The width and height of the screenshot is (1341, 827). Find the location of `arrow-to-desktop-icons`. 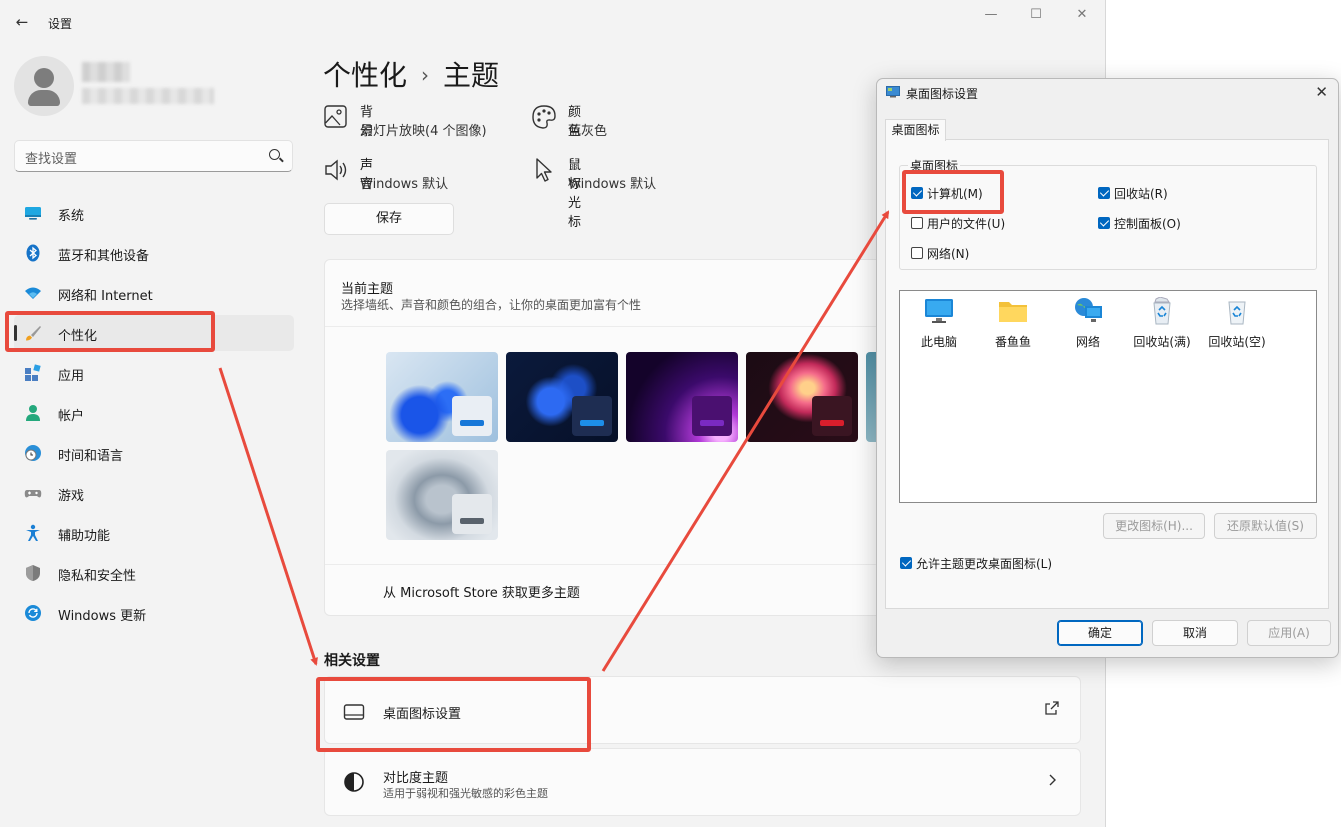

arrow-to-desktop-icons is located at coordinates (268, 516).